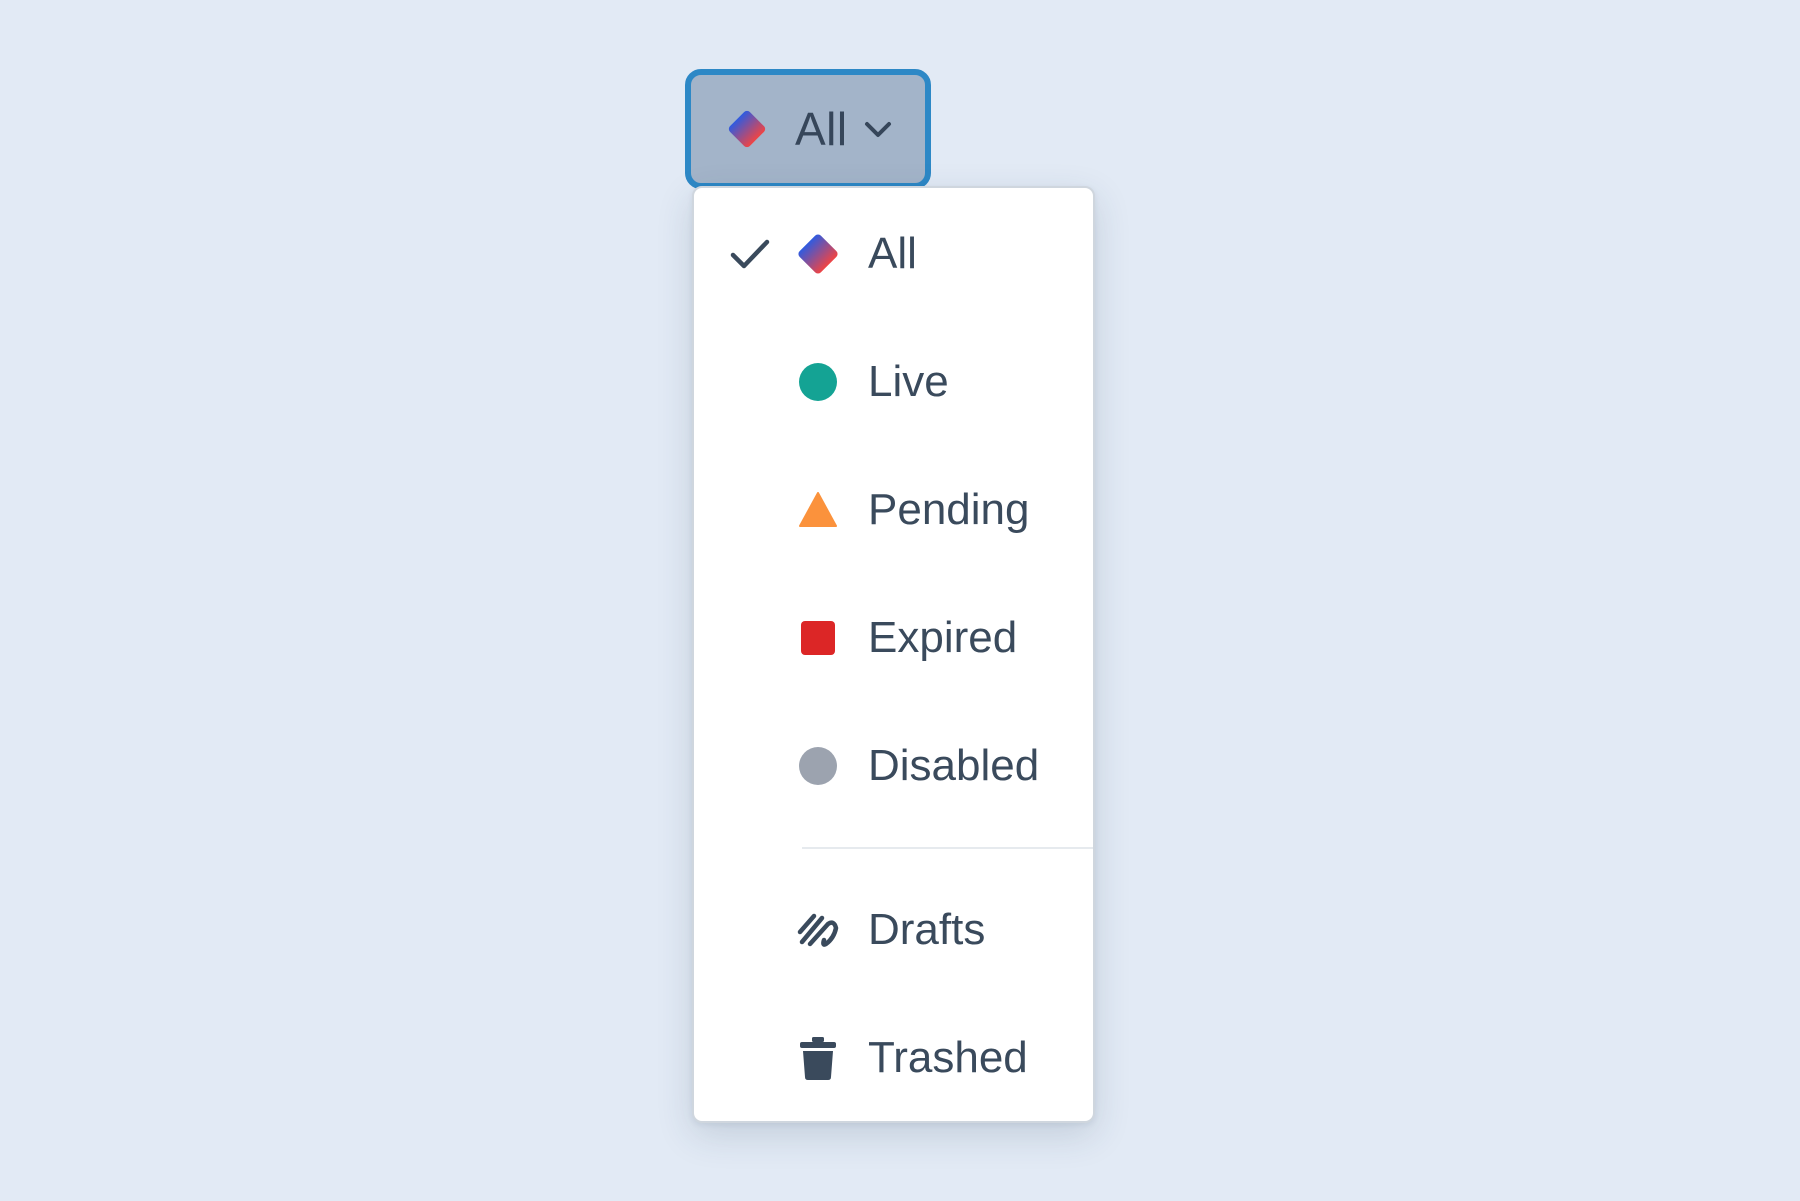 This screenshot has width=1800, height=1201. I want to click on menu-divider, so click(947, 848).